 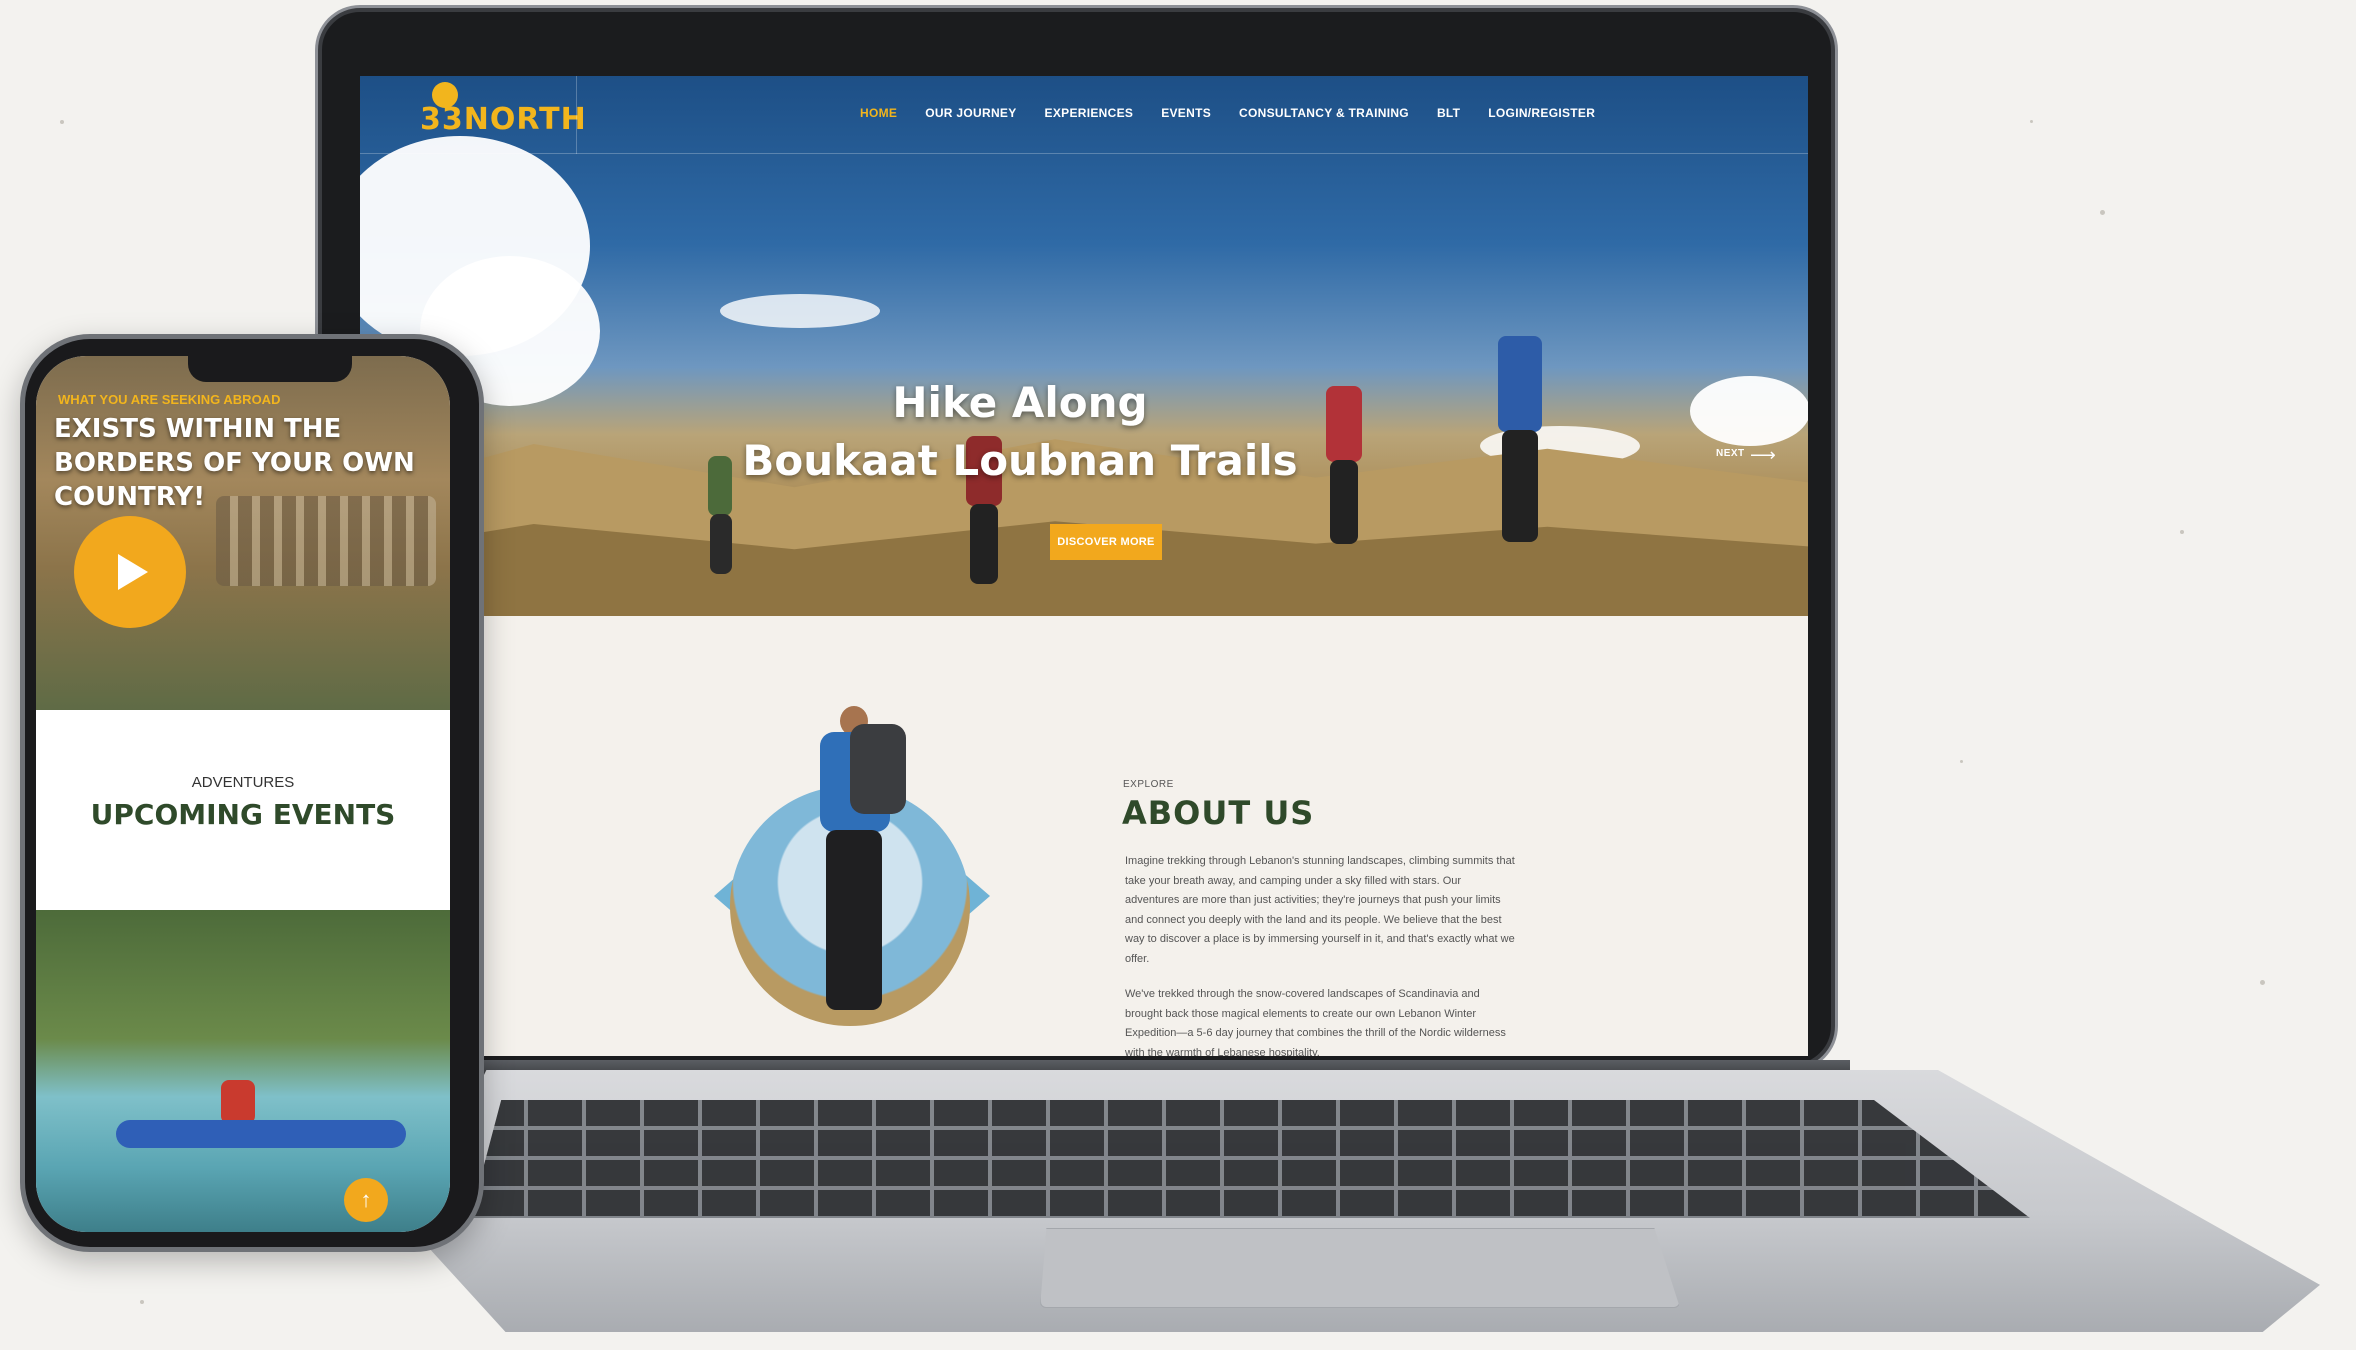 I want to click on hero-title-line-1: Hike Along, so click(x=1020, y=402).